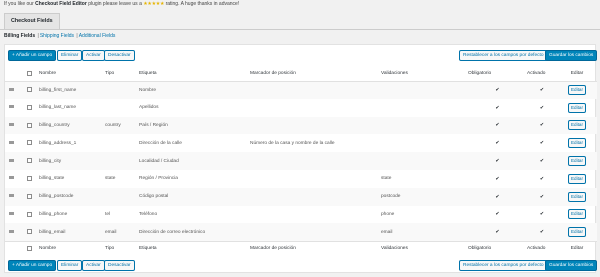  I want to click on save-changes-button-bottom: Guardar los cambios, so click(571, 265).